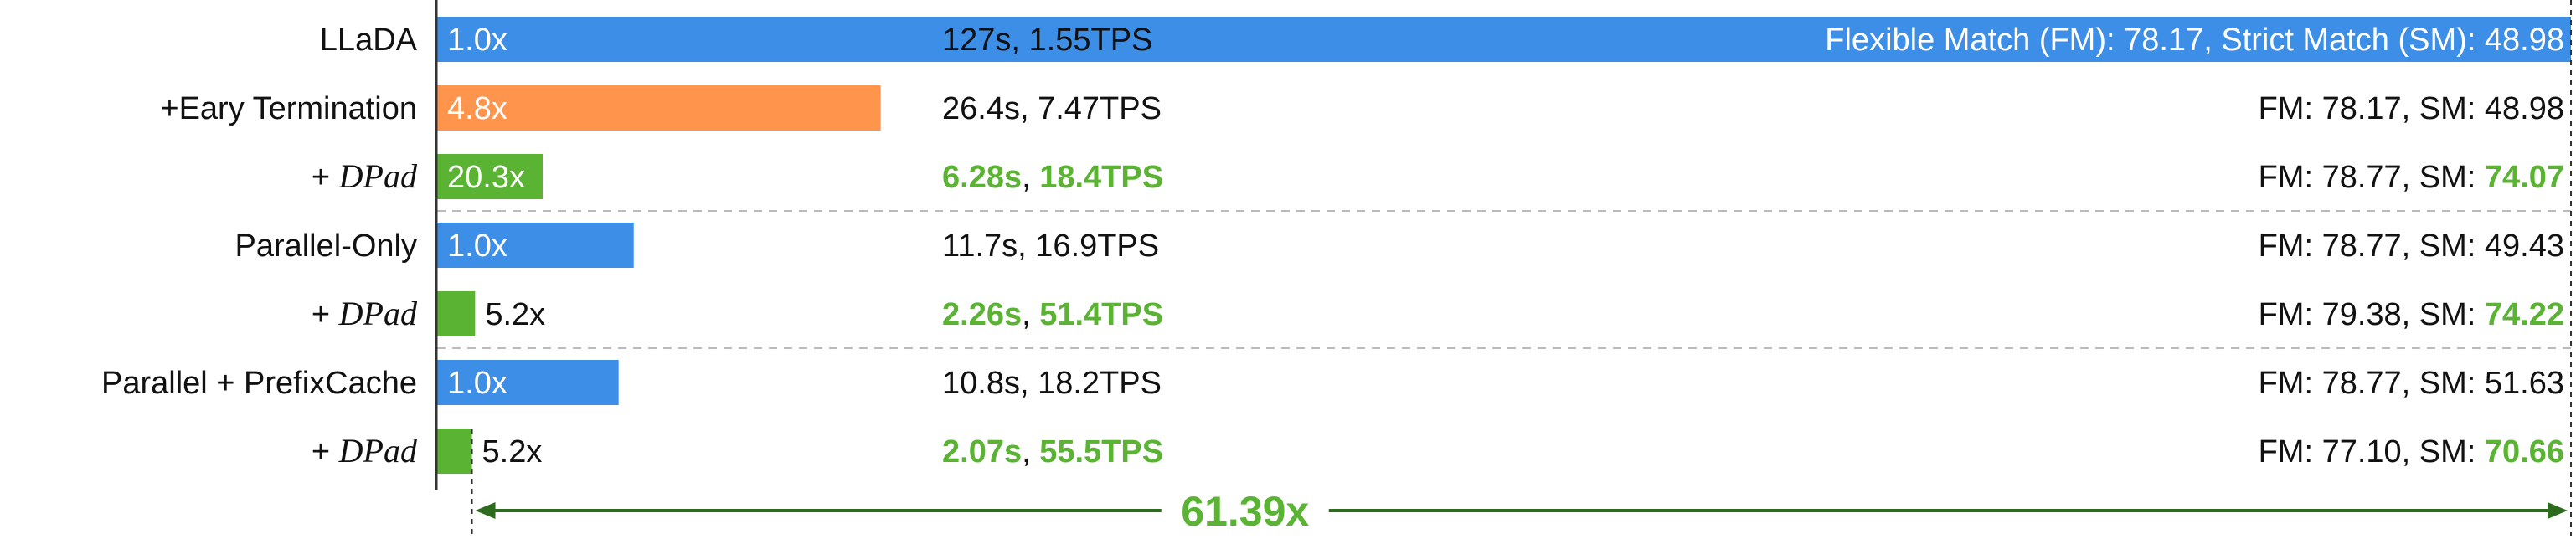 The height and width of the screenshot is (539, 2576). What do you see at coordinates (2443, 246) in the screenshot?
I see `sm-label-3: , SM:` at bounding box center [2443, 246].